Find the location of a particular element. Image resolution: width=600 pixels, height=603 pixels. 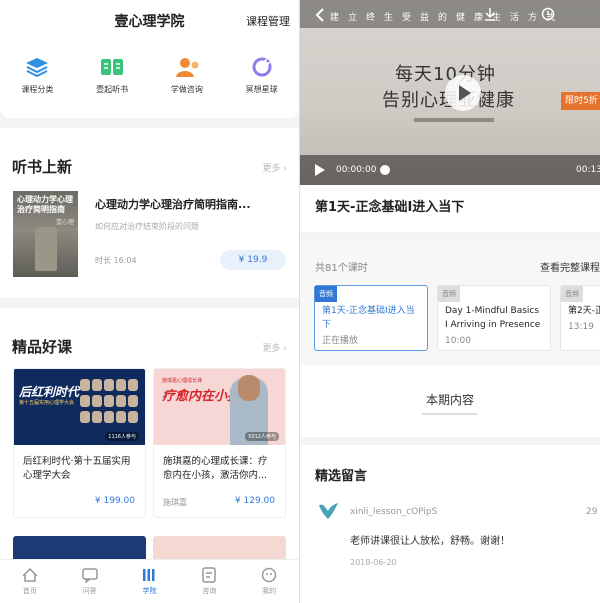

video-controls: 00:00:00 00:13: is located at coordinates (450, 170).